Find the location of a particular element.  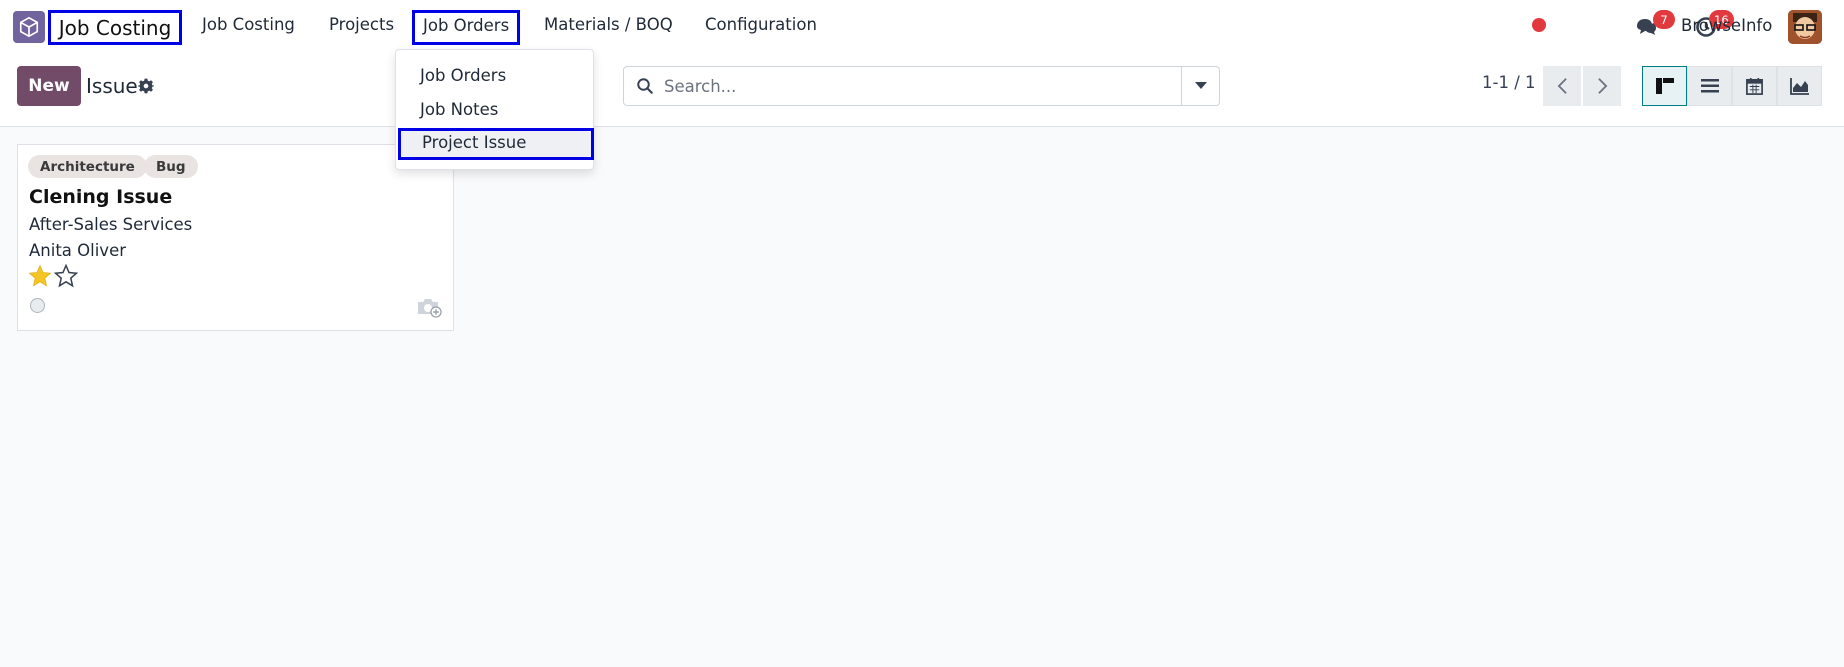

chevron-right-icon is located at coordinates (1602, 86).